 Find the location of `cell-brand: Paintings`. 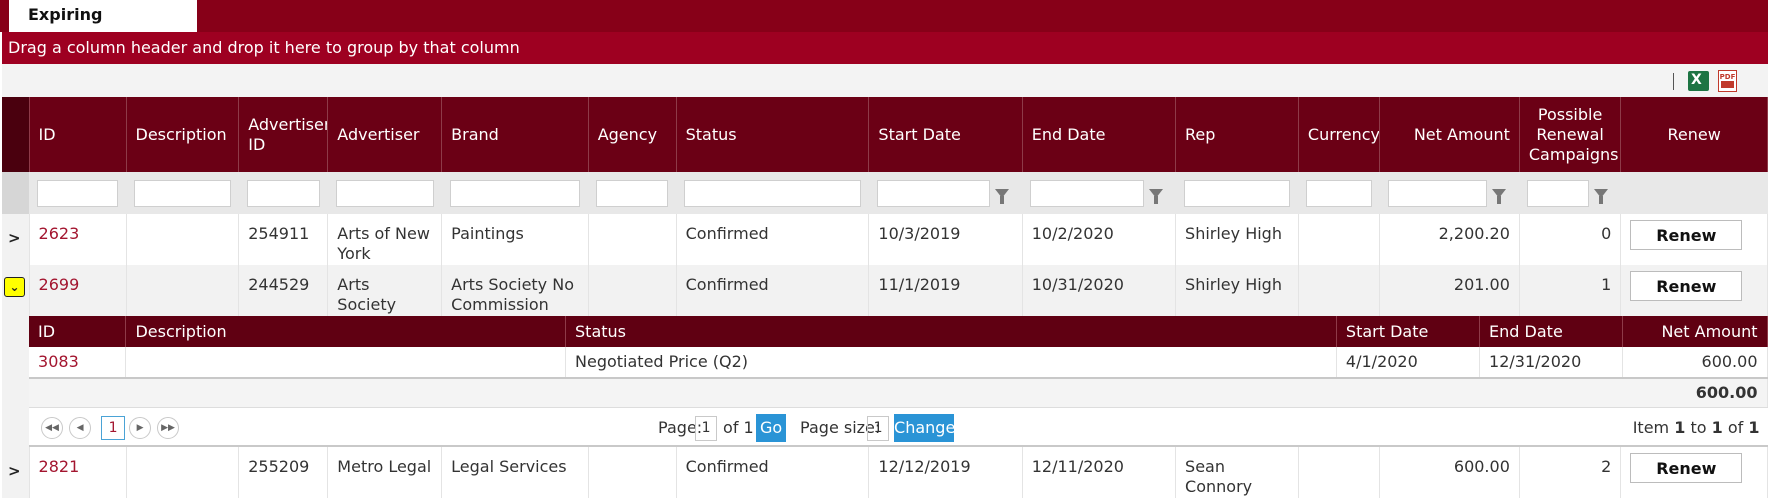

cell-brand: Paintings is located at coordinates (515, 239).